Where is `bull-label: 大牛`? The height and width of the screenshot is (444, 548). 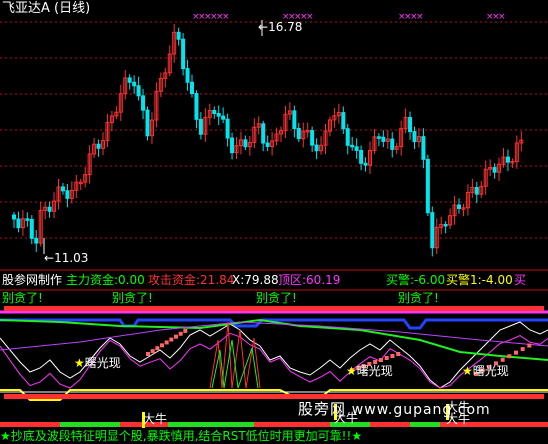 bull-label: 大牛 is located at coordinates (155, 419).